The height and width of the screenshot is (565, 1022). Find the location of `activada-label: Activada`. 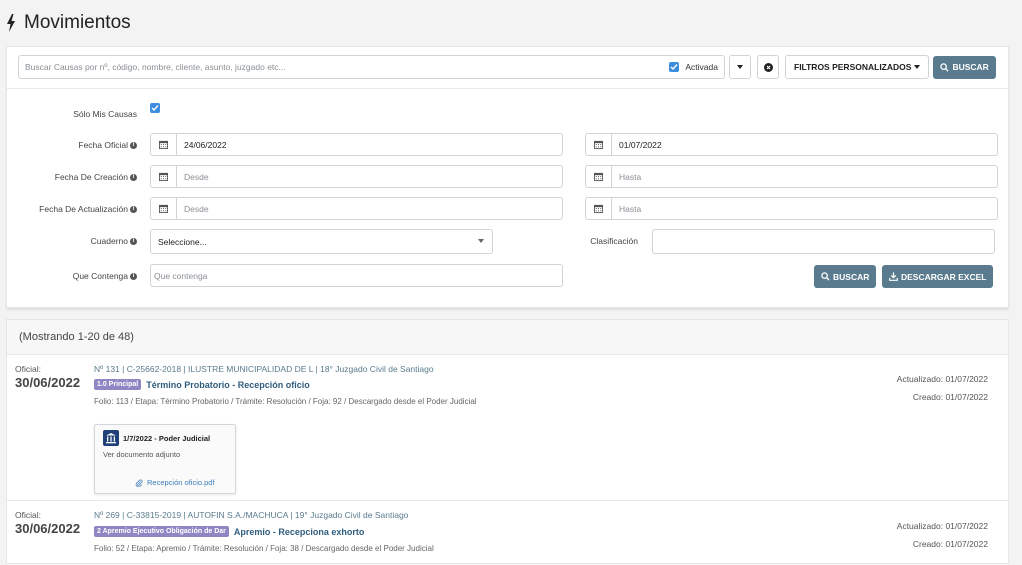

activada-label: Activada is located at coordinates (701, 67).